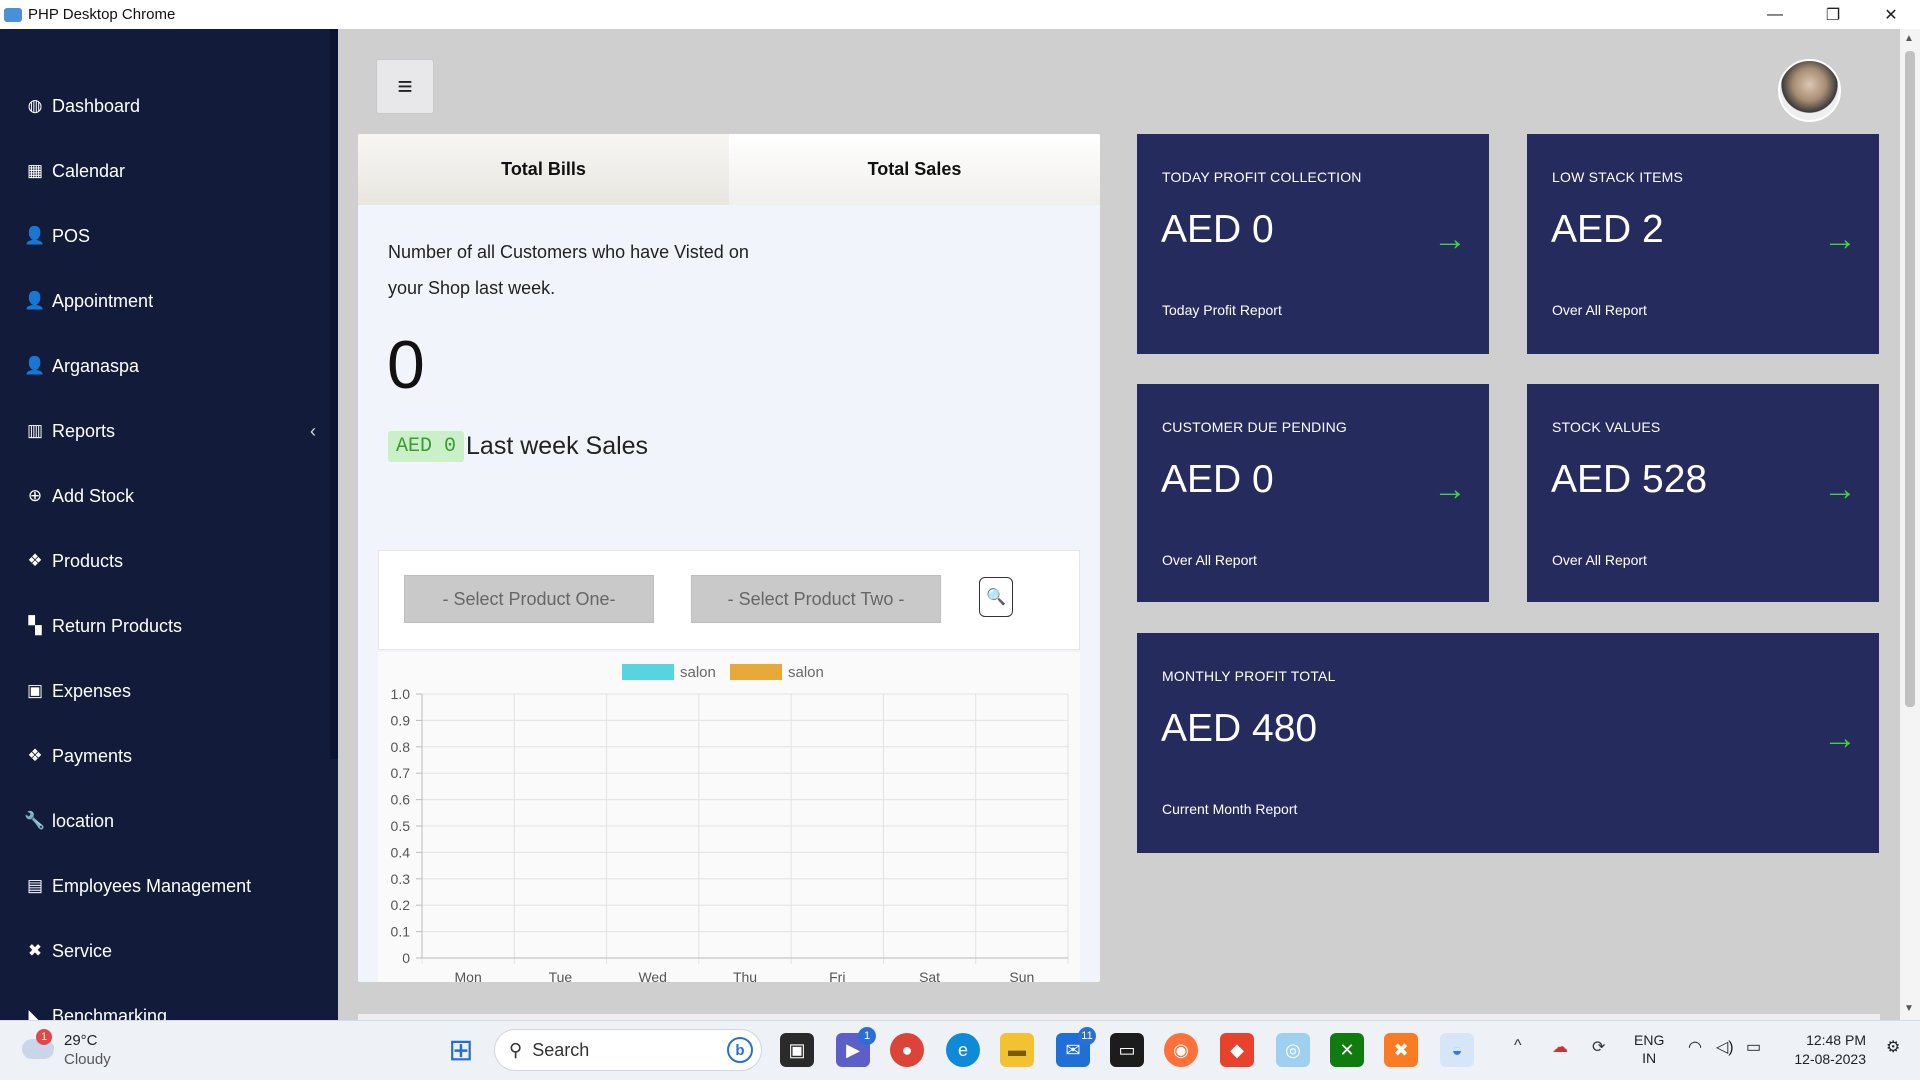 The image size is (1920, 1080). What do you see at coordinates (174, 366) in the screenshot?
I see `sidebar-item-arganaspa: 👤 Arganaspa` at bounding box center [174, 366].